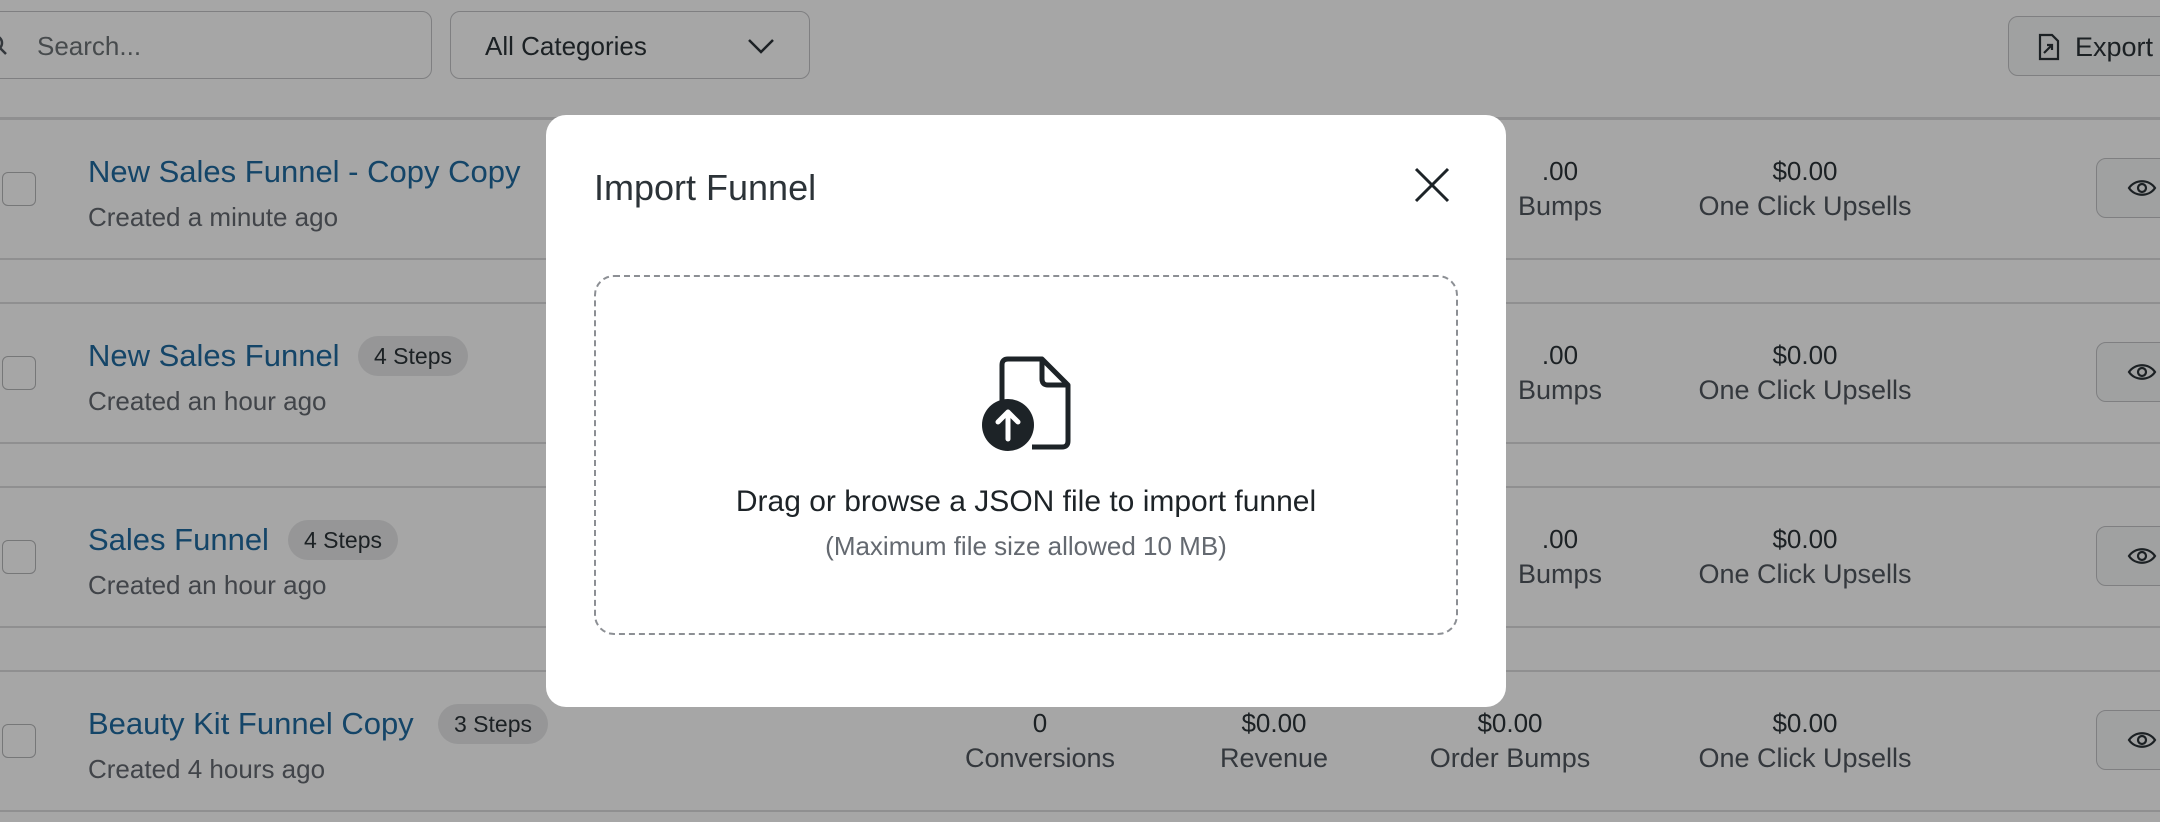 This screenshot has width=2160, height=822. Describe the element at coordinates (1432, 185) in the screenshot. I see `close-icon` at that location.